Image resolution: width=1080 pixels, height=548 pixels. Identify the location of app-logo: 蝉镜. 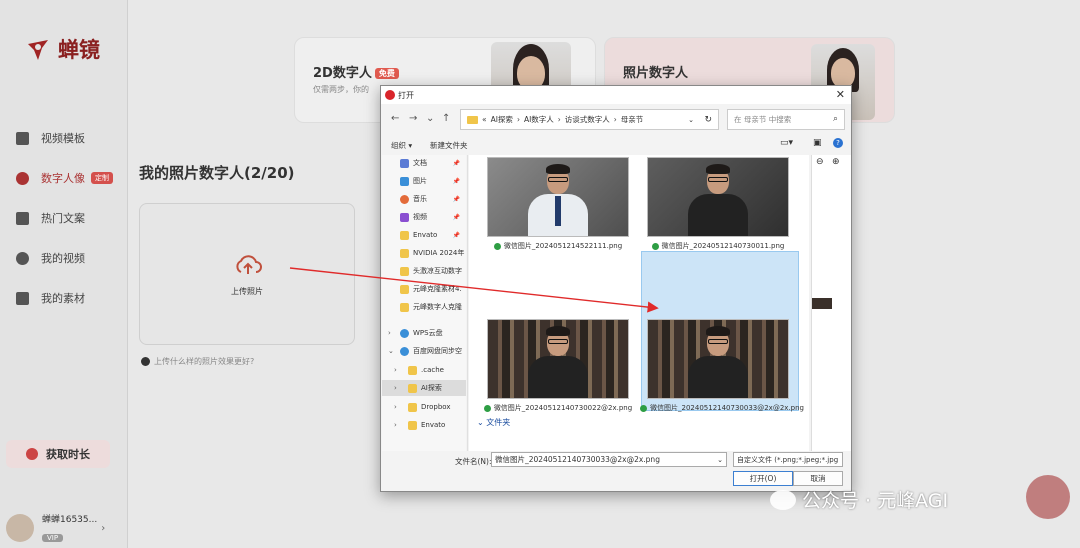
(63, 49).